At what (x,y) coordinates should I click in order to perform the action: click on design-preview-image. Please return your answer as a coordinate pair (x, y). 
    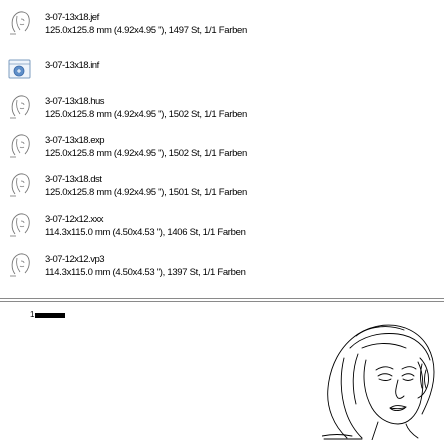
    Looking at the image, I should click on (378, 382).